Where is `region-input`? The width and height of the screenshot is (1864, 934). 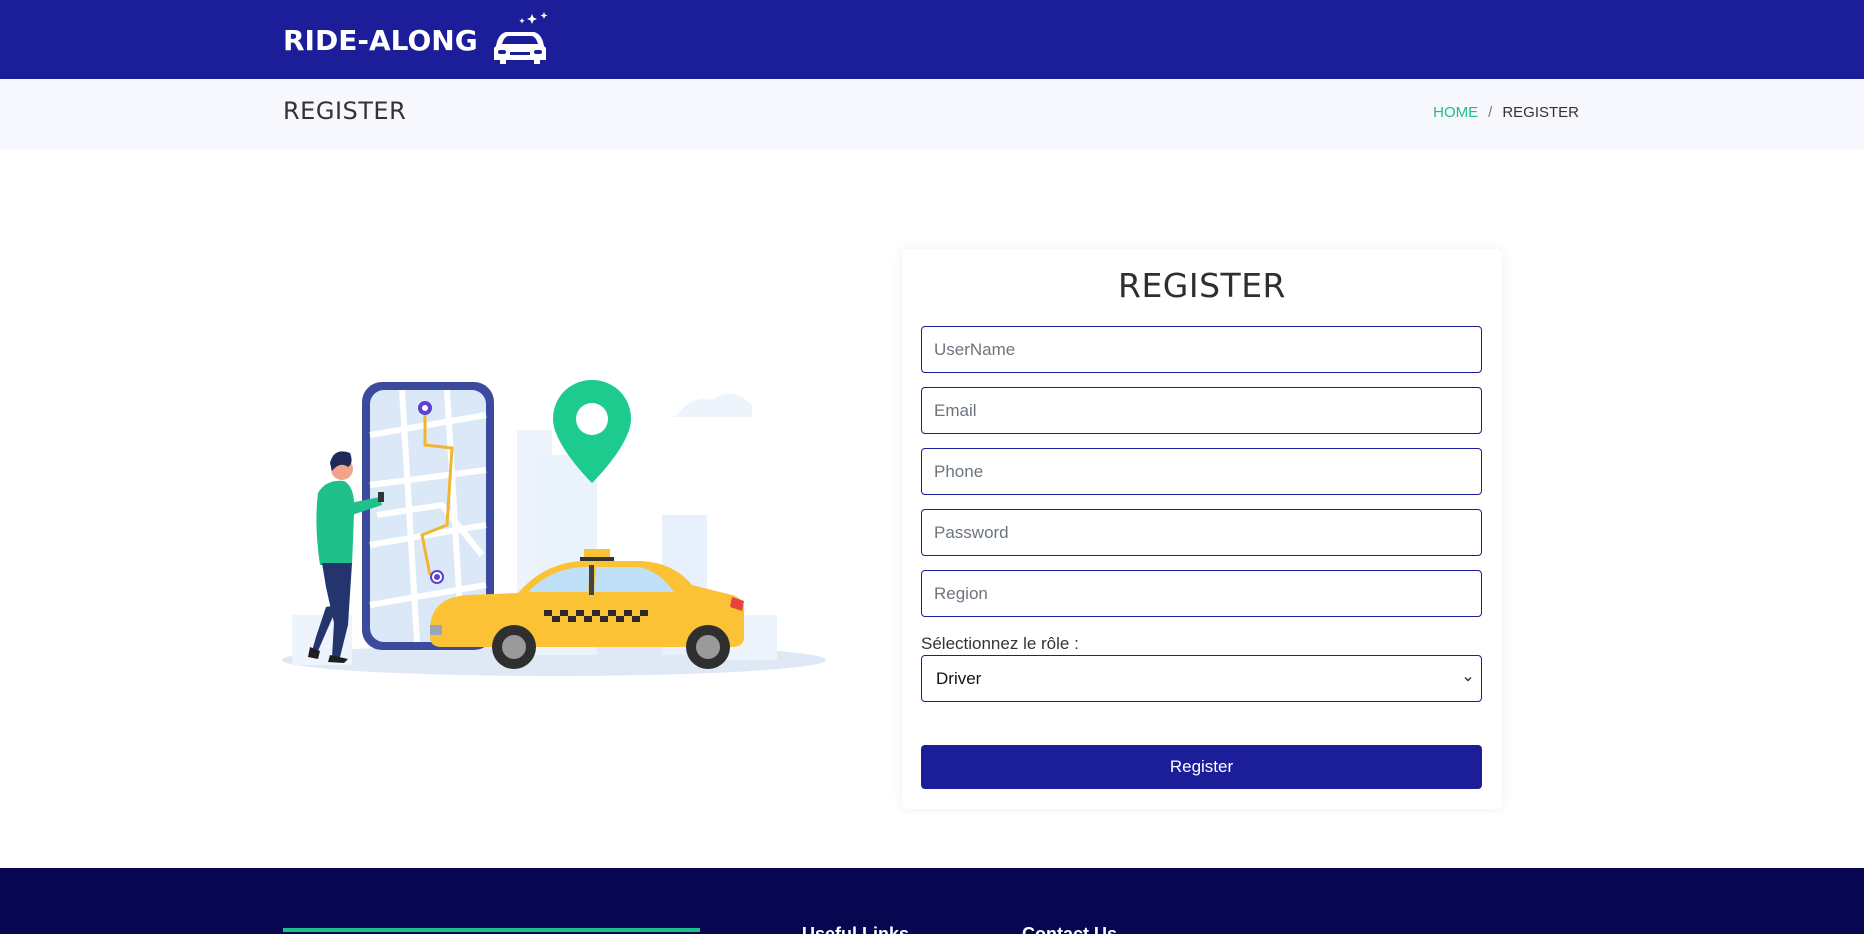 region-input is located at coordinates (1201, 593).